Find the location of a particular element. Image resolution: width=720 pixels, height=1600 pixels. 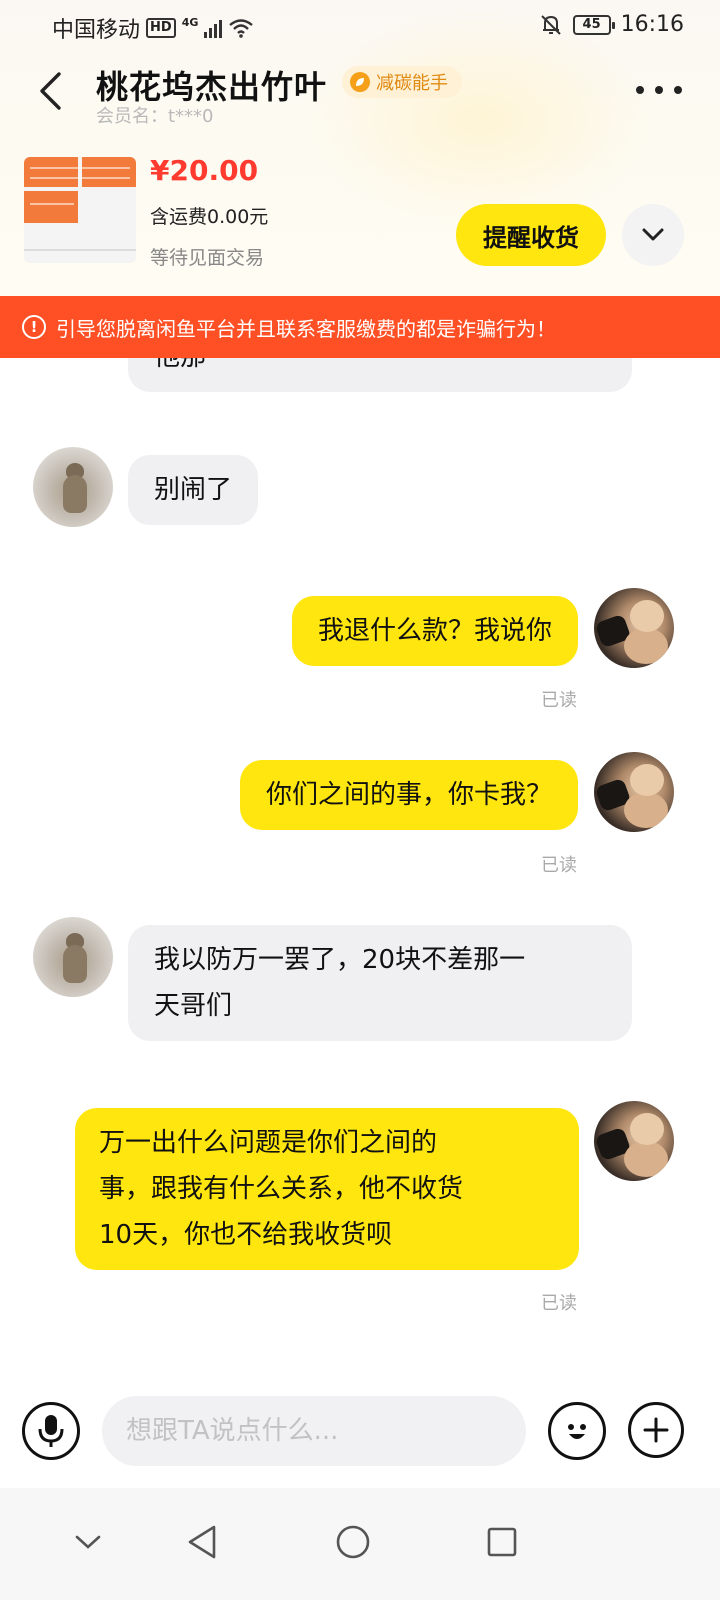

fraud-warning-banner: ! 引导您脱离闲鱼平台并且联系客服缴费的都是诈骗行为！ is located at coordinates (360, 327).